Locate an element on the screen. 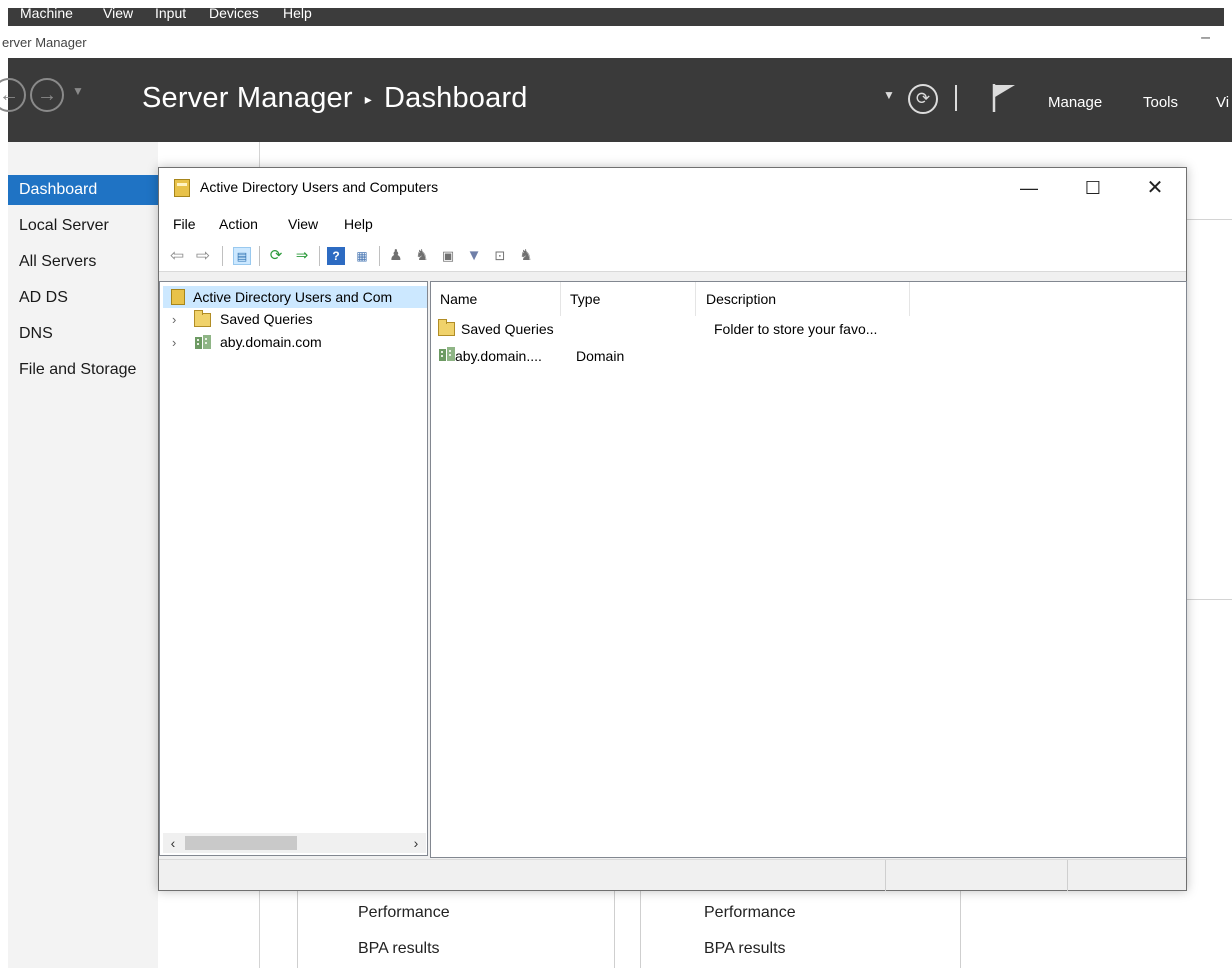 This screenshot has width=1232, height=968. tools-menu: Tools is located at coordinates (1160, 102).